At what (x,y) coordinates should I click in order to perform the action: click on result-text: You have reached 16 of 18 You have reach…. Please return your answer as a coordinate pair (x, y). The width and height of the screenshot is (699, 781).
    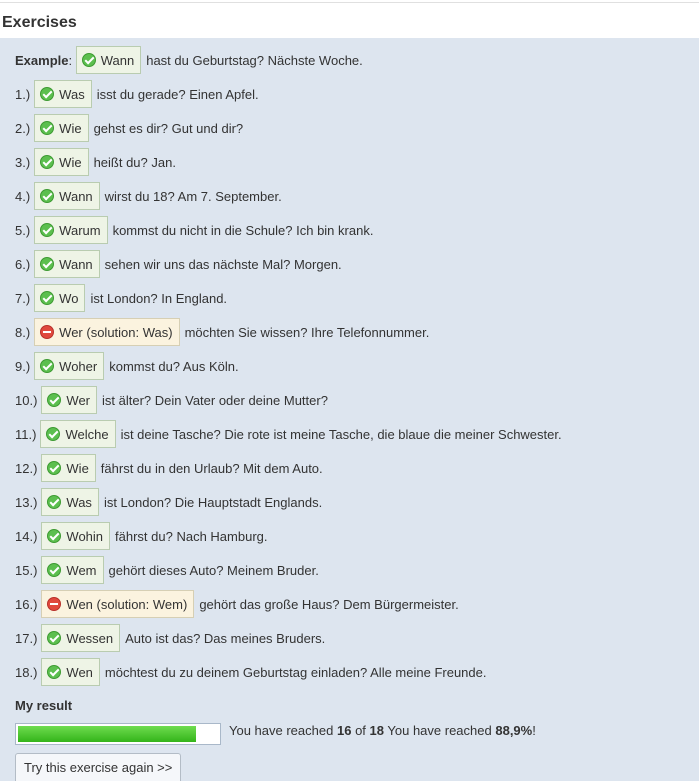
    Looking at the image, I should click on (382, 731).